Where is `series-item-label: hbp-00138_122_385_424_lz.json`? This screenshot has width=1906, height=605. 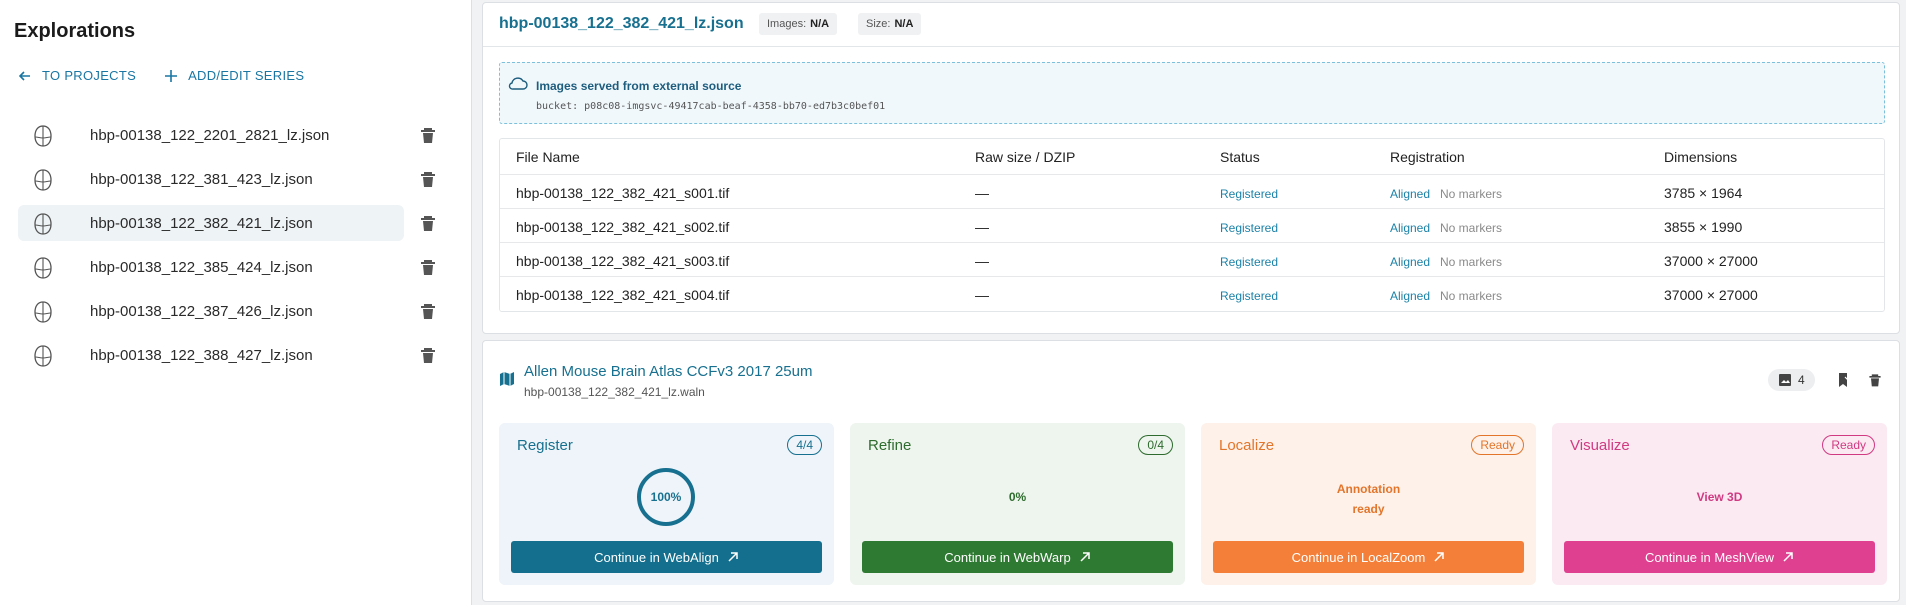
series-item-label: hbp-00138_122_385_424_lz.json is located at coordinates (201, 267).